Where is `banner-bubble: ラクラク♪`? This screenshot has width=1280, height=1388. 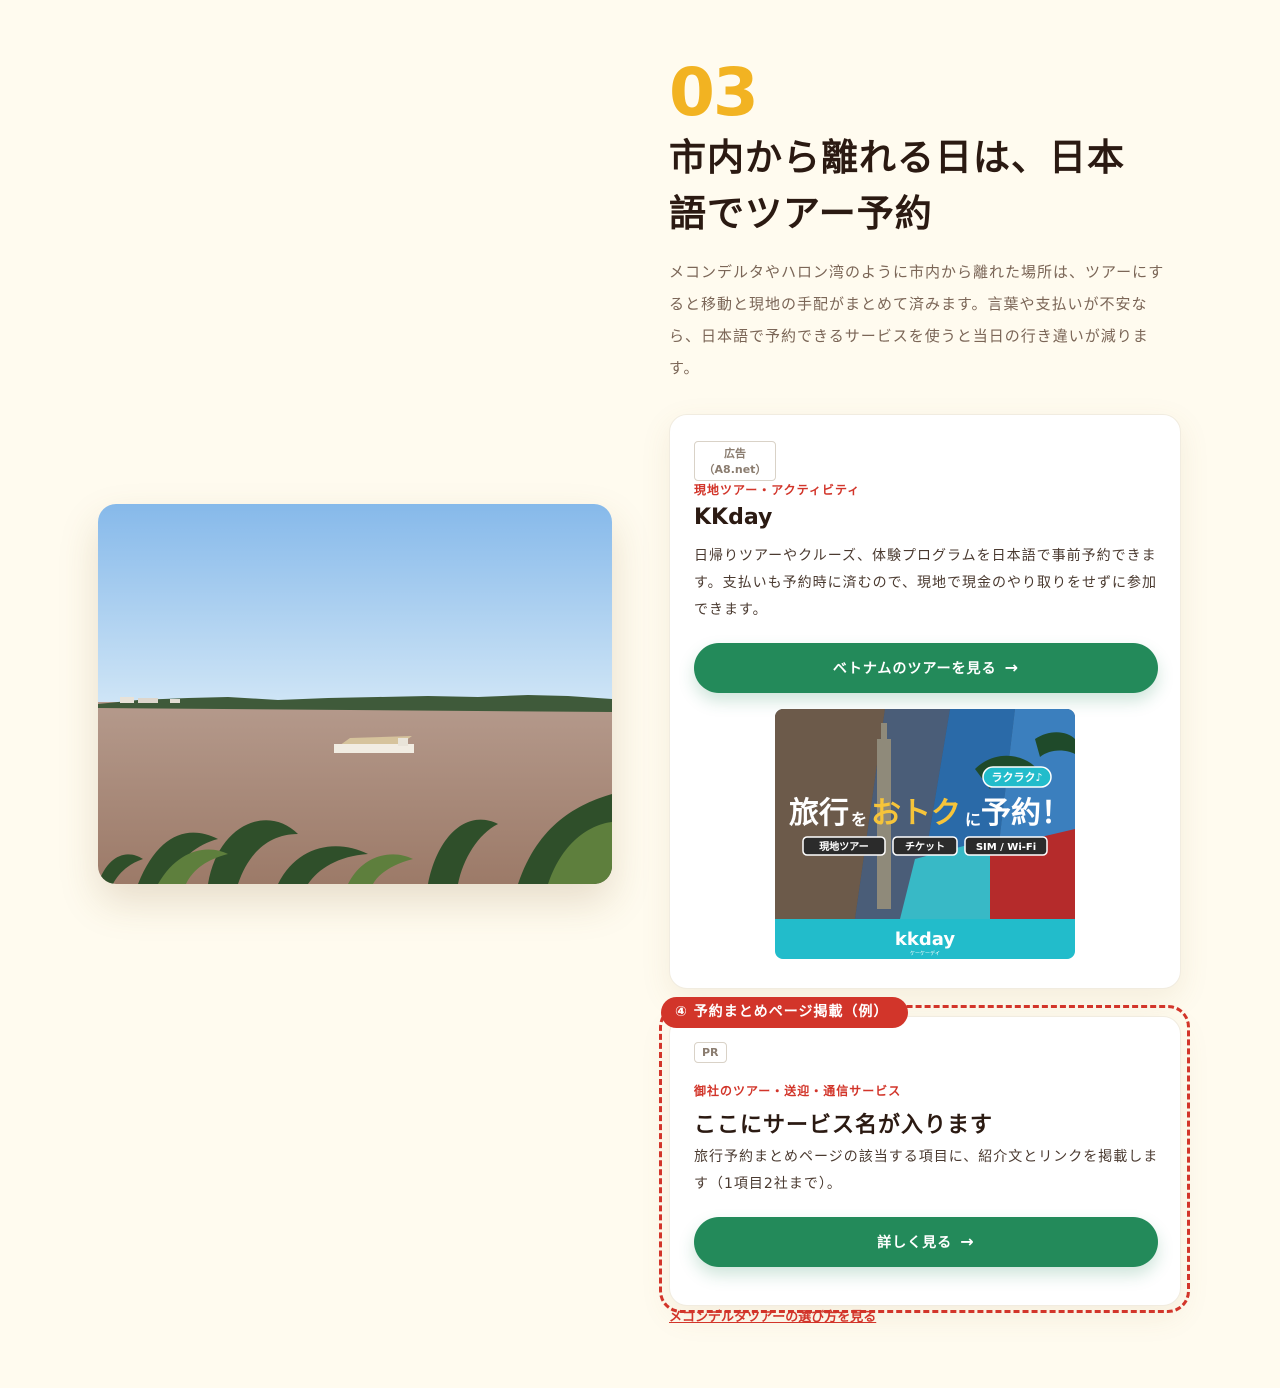 banner-bubble: ラクラク♪ is located at coordinates (1016, 777).